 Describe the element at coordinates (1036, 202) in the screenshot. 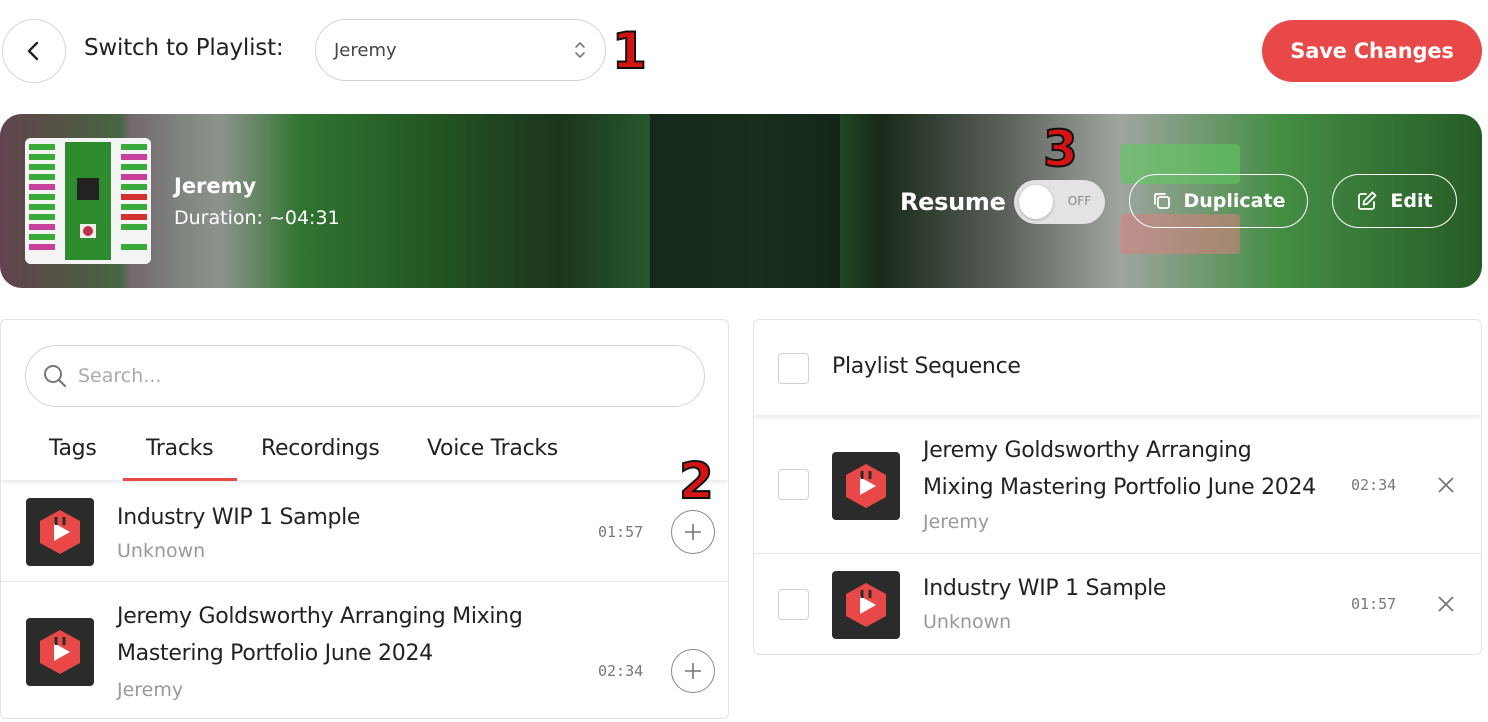

I see `toggle-knob` at that location.